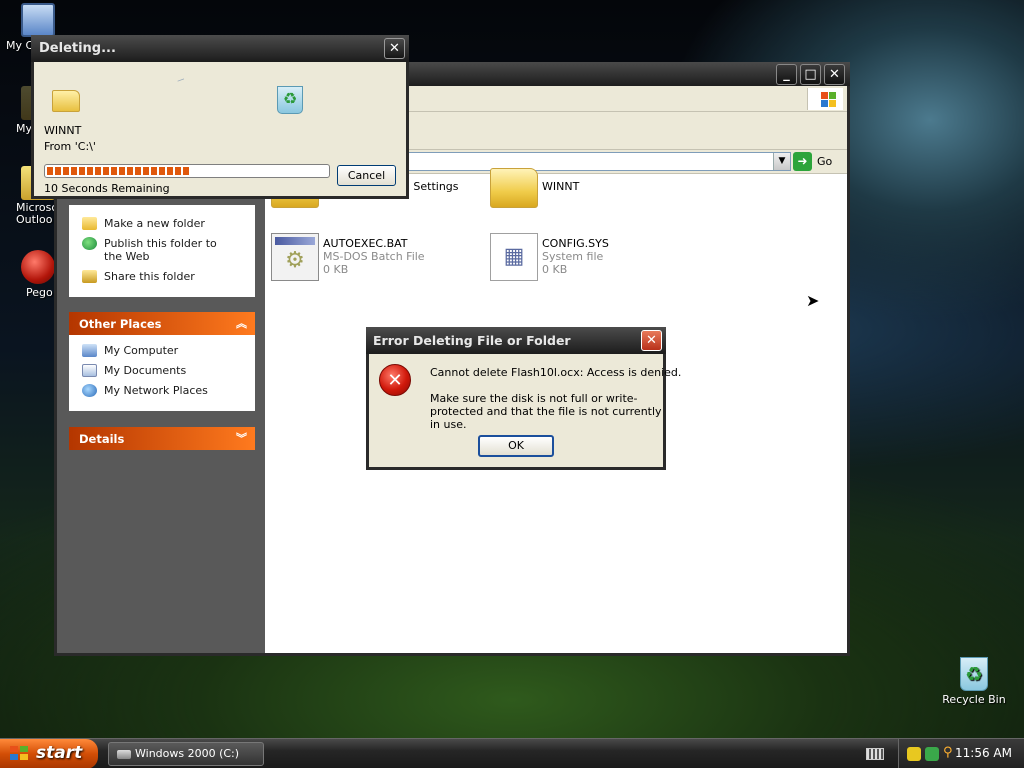 This screenshot has width=1024, height=768. Describe the element at coordinates (156, 390) in the screenshot. I see `place-label: My Network Places` at that location.